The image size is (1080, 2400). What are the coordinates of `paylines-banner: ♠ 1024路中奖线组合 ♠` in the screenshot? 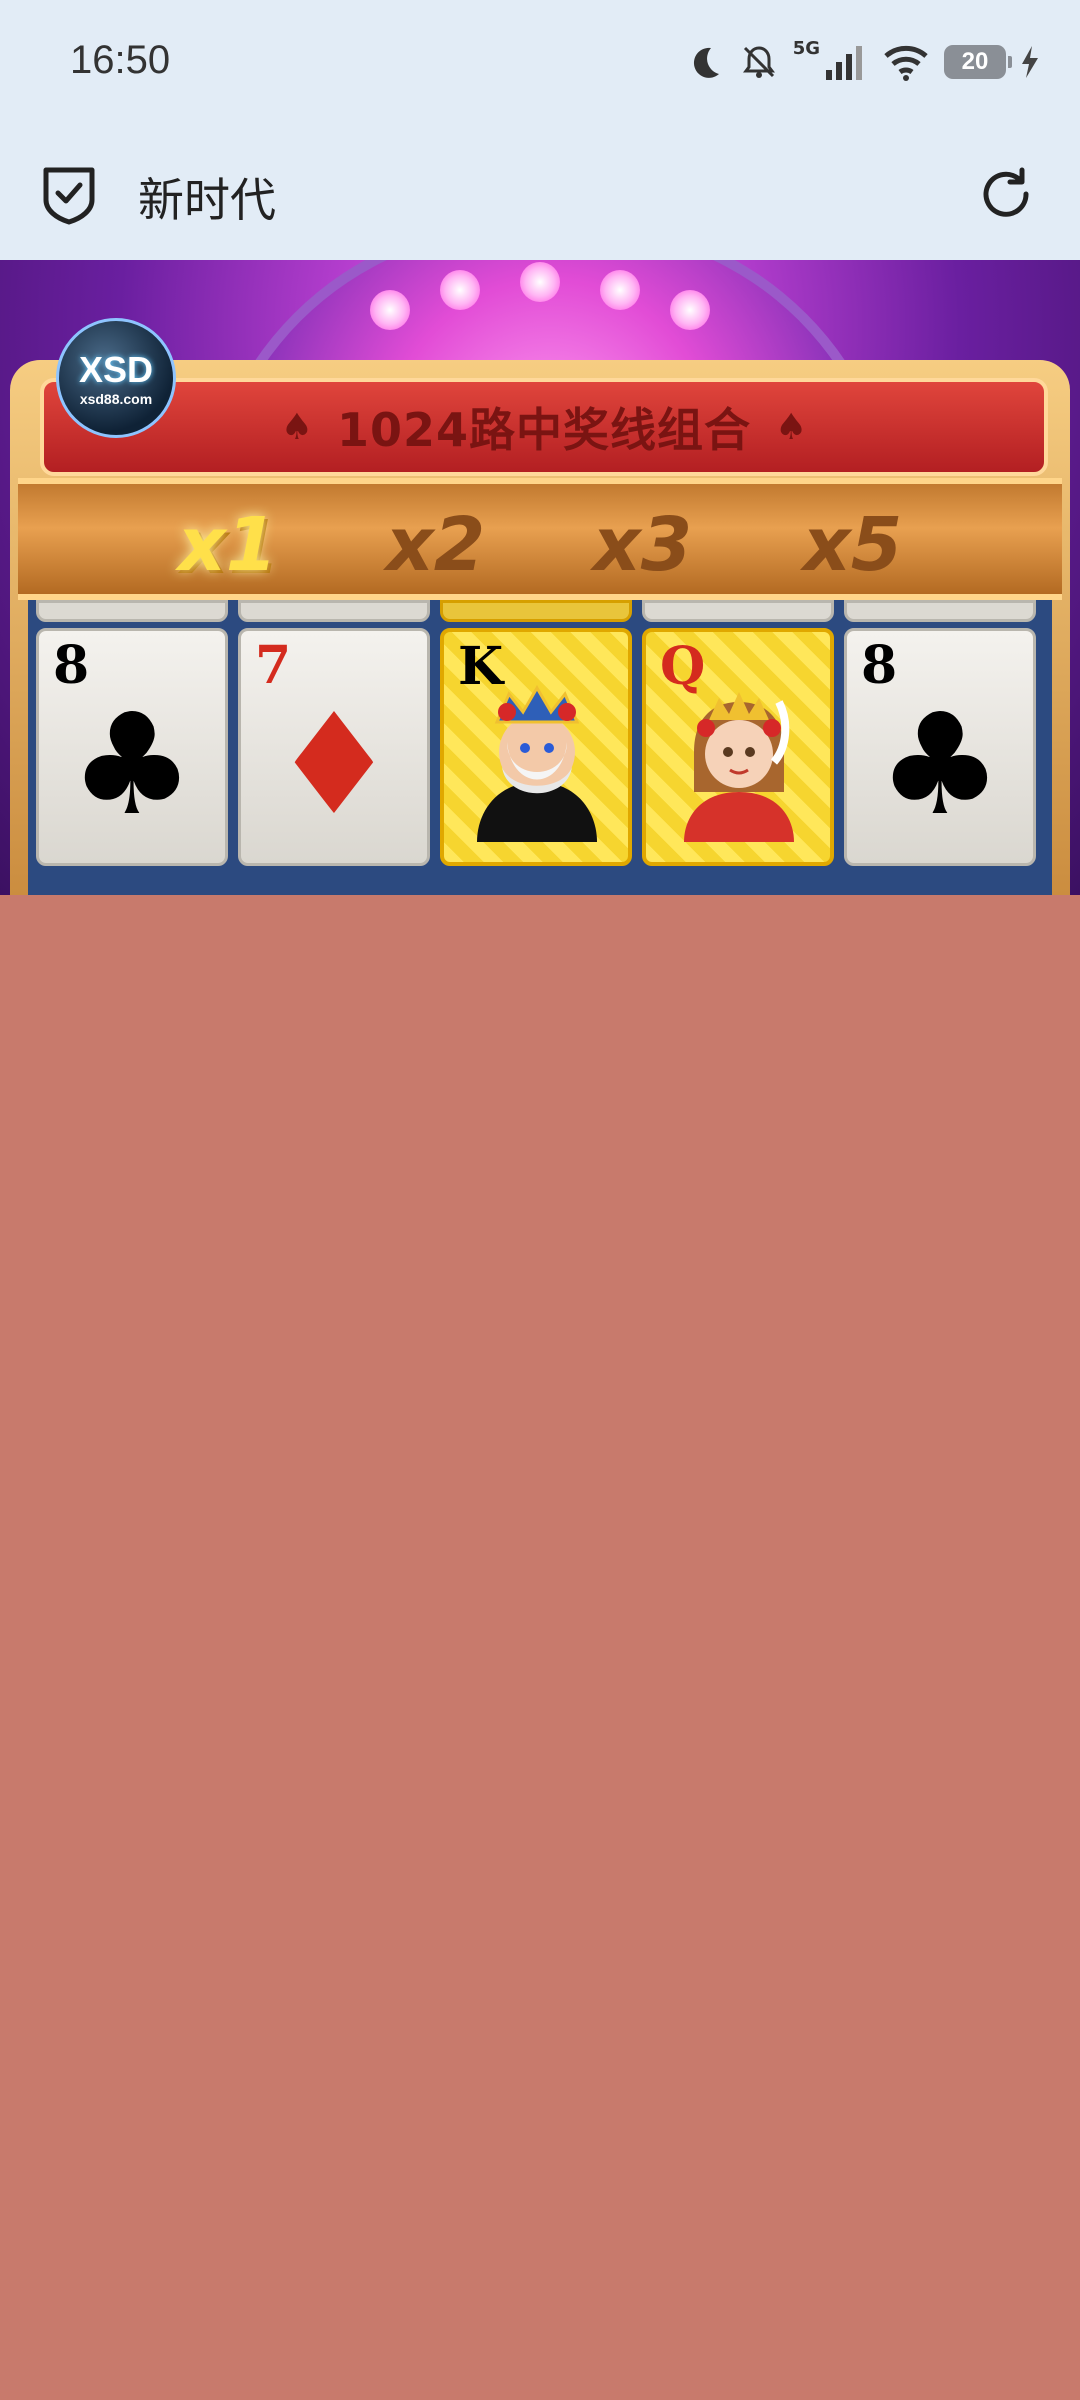 It's located at (544, 427).